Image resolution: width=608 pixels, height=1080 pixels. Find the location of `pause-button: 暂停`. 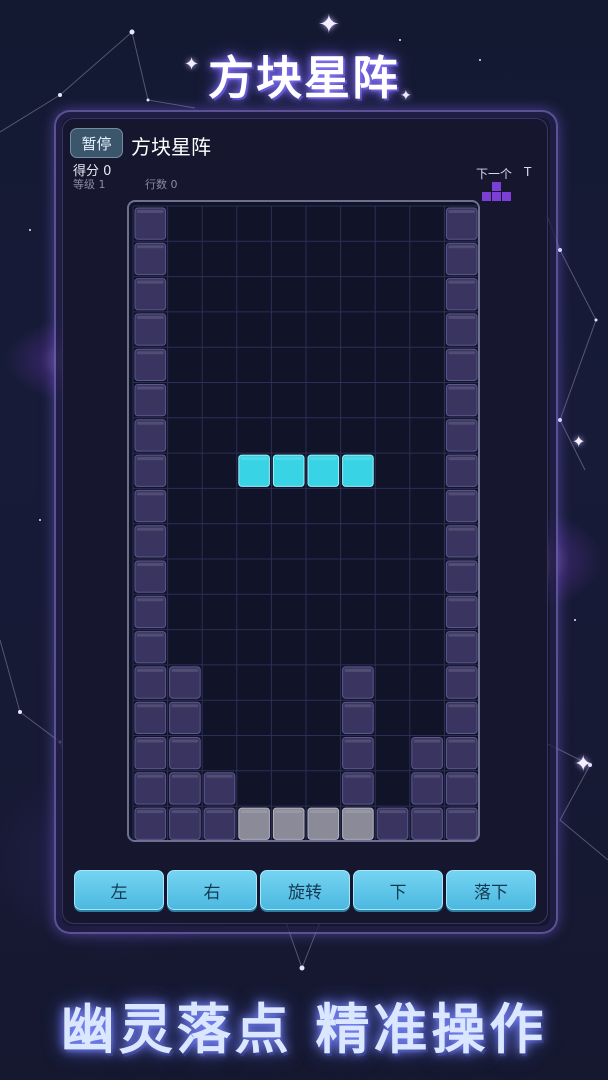

pause-button: 暂停 is located at coordinates (96, 143).